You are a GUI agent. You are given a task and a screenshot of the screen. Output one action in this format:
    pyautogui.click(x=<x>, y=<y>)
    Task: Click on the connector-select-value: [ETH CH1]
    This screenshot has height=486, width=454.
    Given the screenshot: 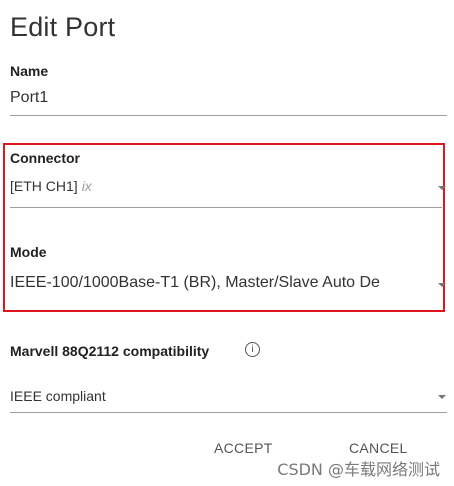 What is the action you would take?
    pyautogui.click(x=44, y=186)
    